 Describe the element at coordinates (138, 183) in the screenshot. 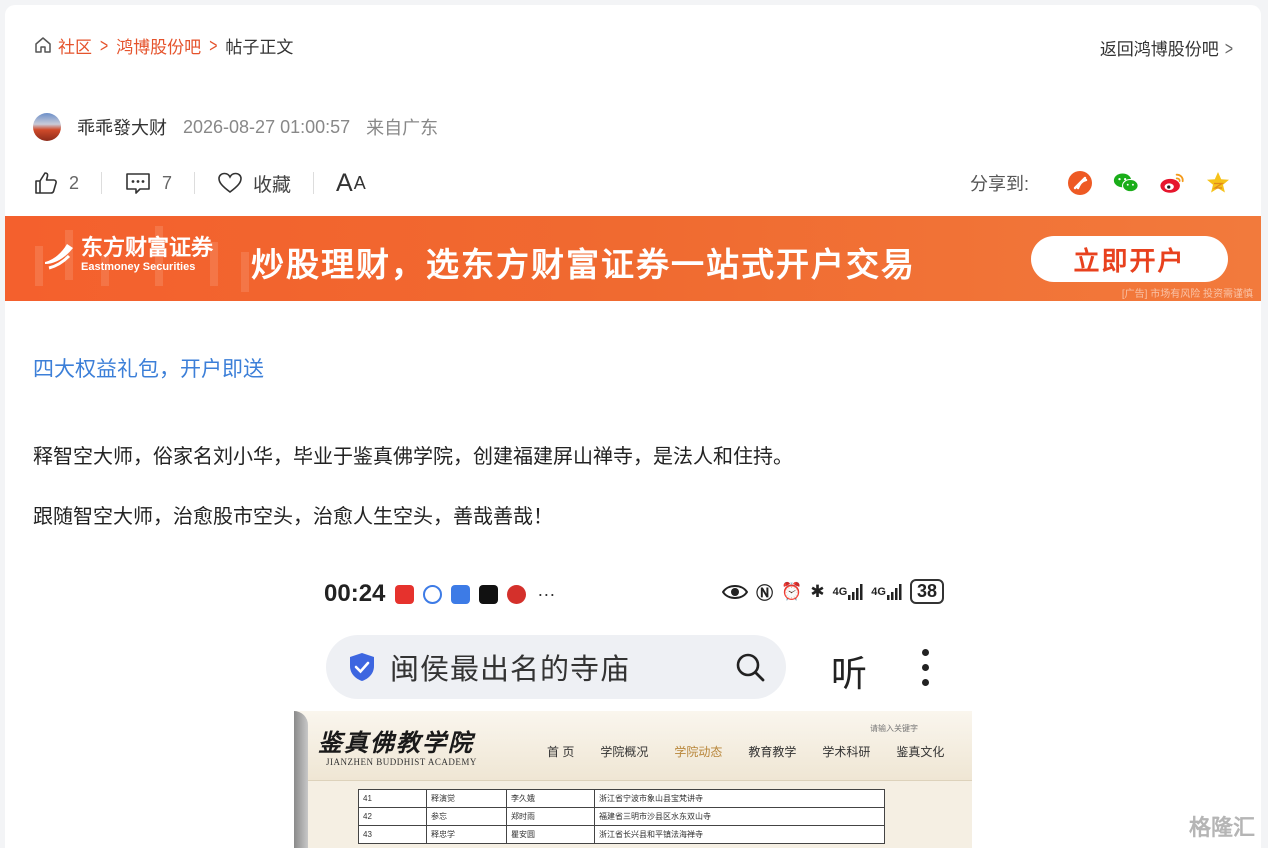

I see `comment-icon` at that location.